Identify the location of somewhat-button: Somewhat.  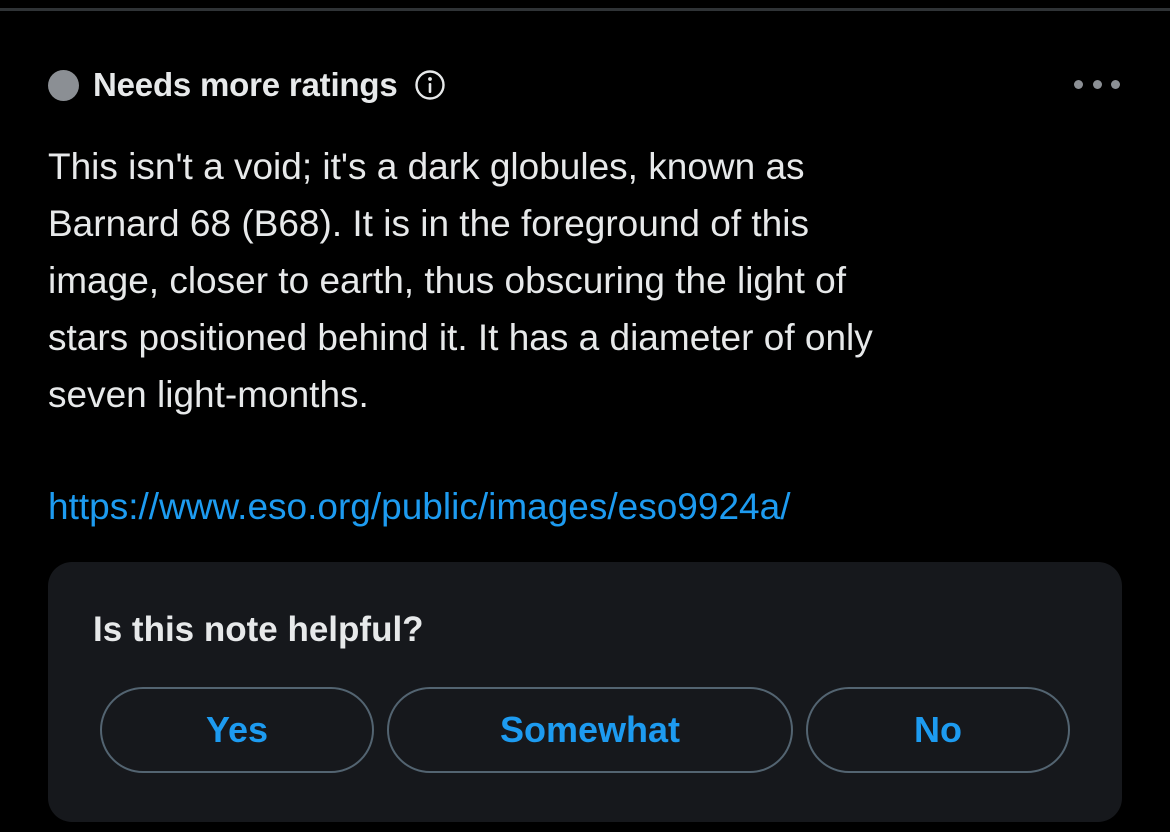
(590, 730).